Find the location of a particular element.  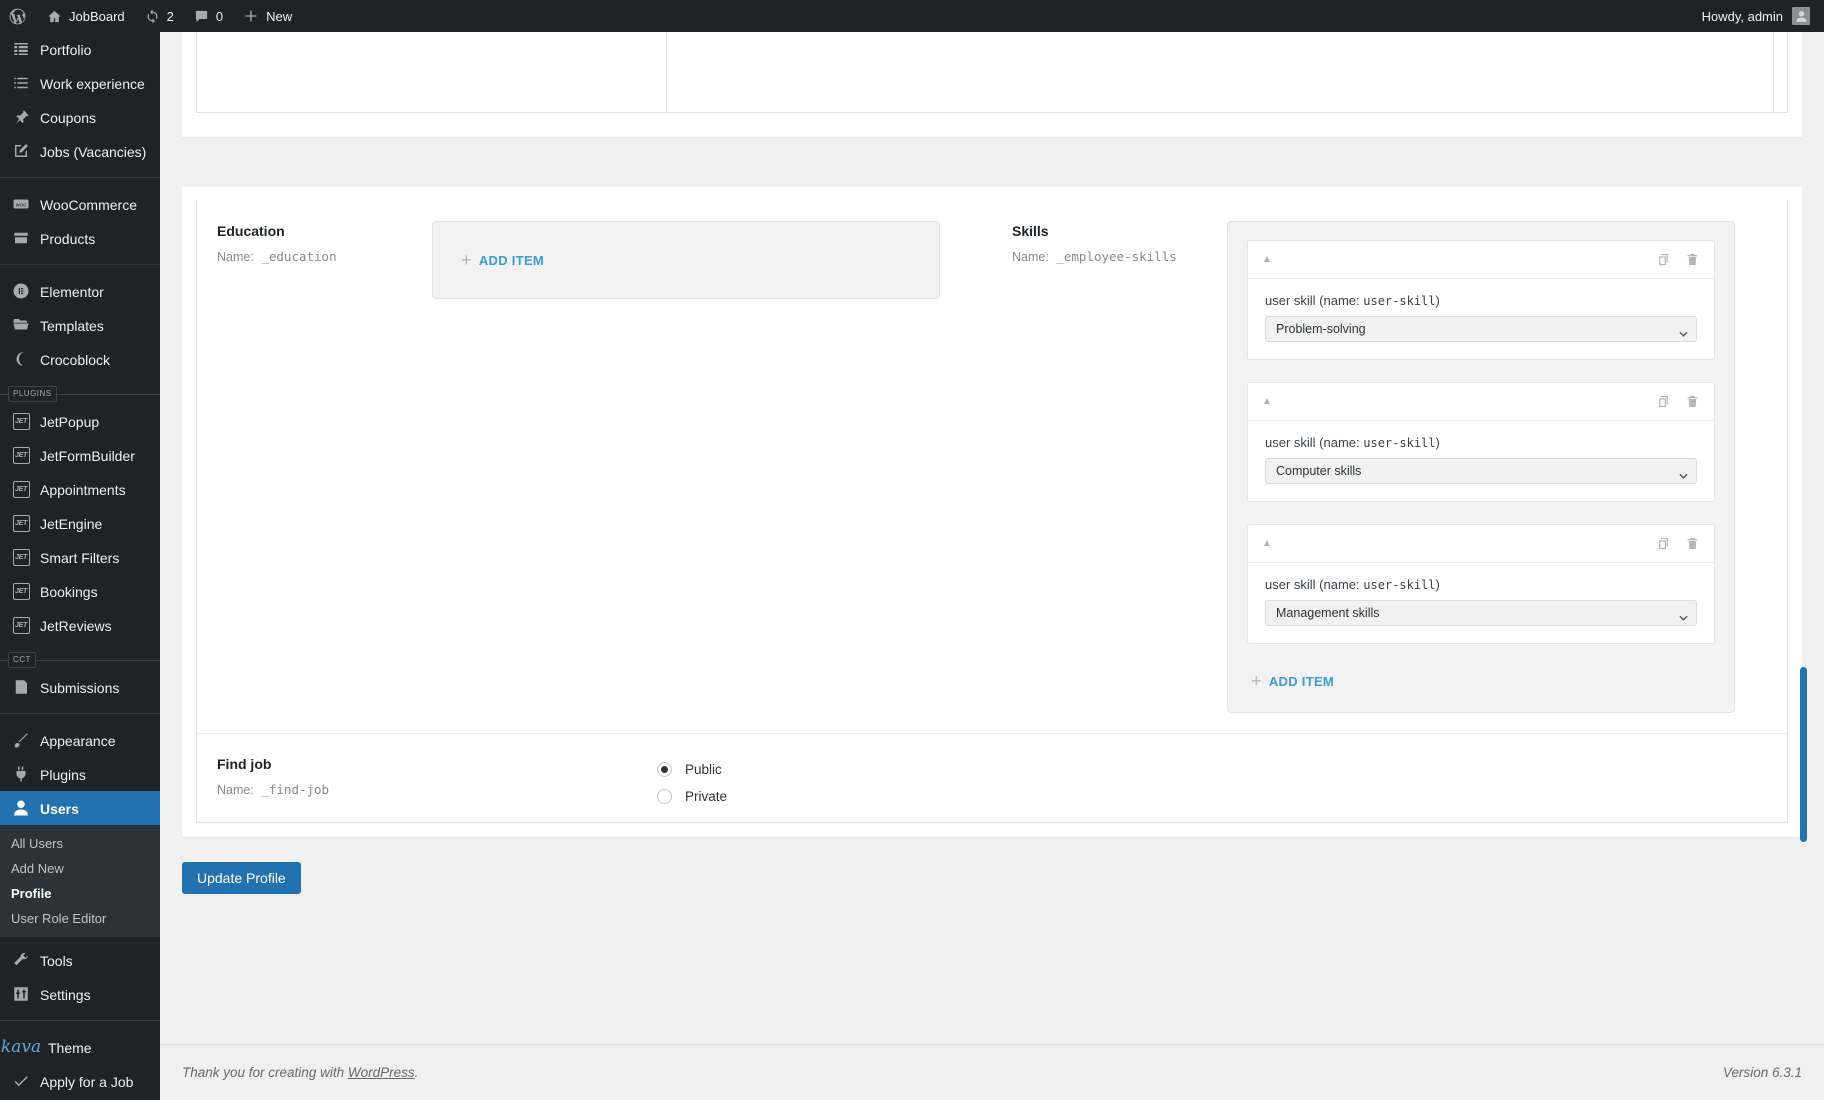

plus-icon is located at coordinates (251, 16).